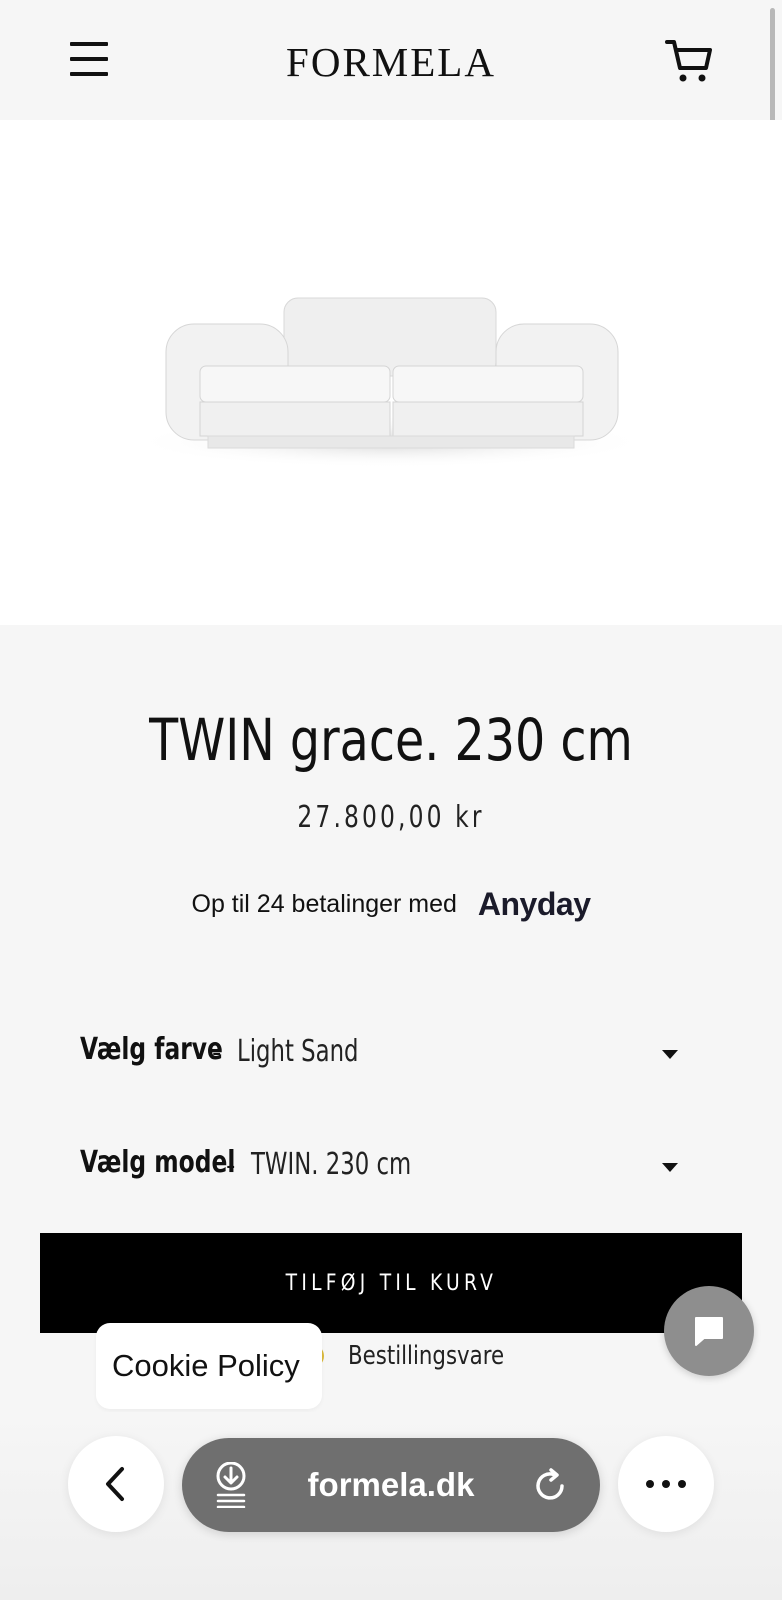  Describe the element at coordinates (151, 1049) in the screenshot. I see `color-select-label: Vælg farve` at that location.